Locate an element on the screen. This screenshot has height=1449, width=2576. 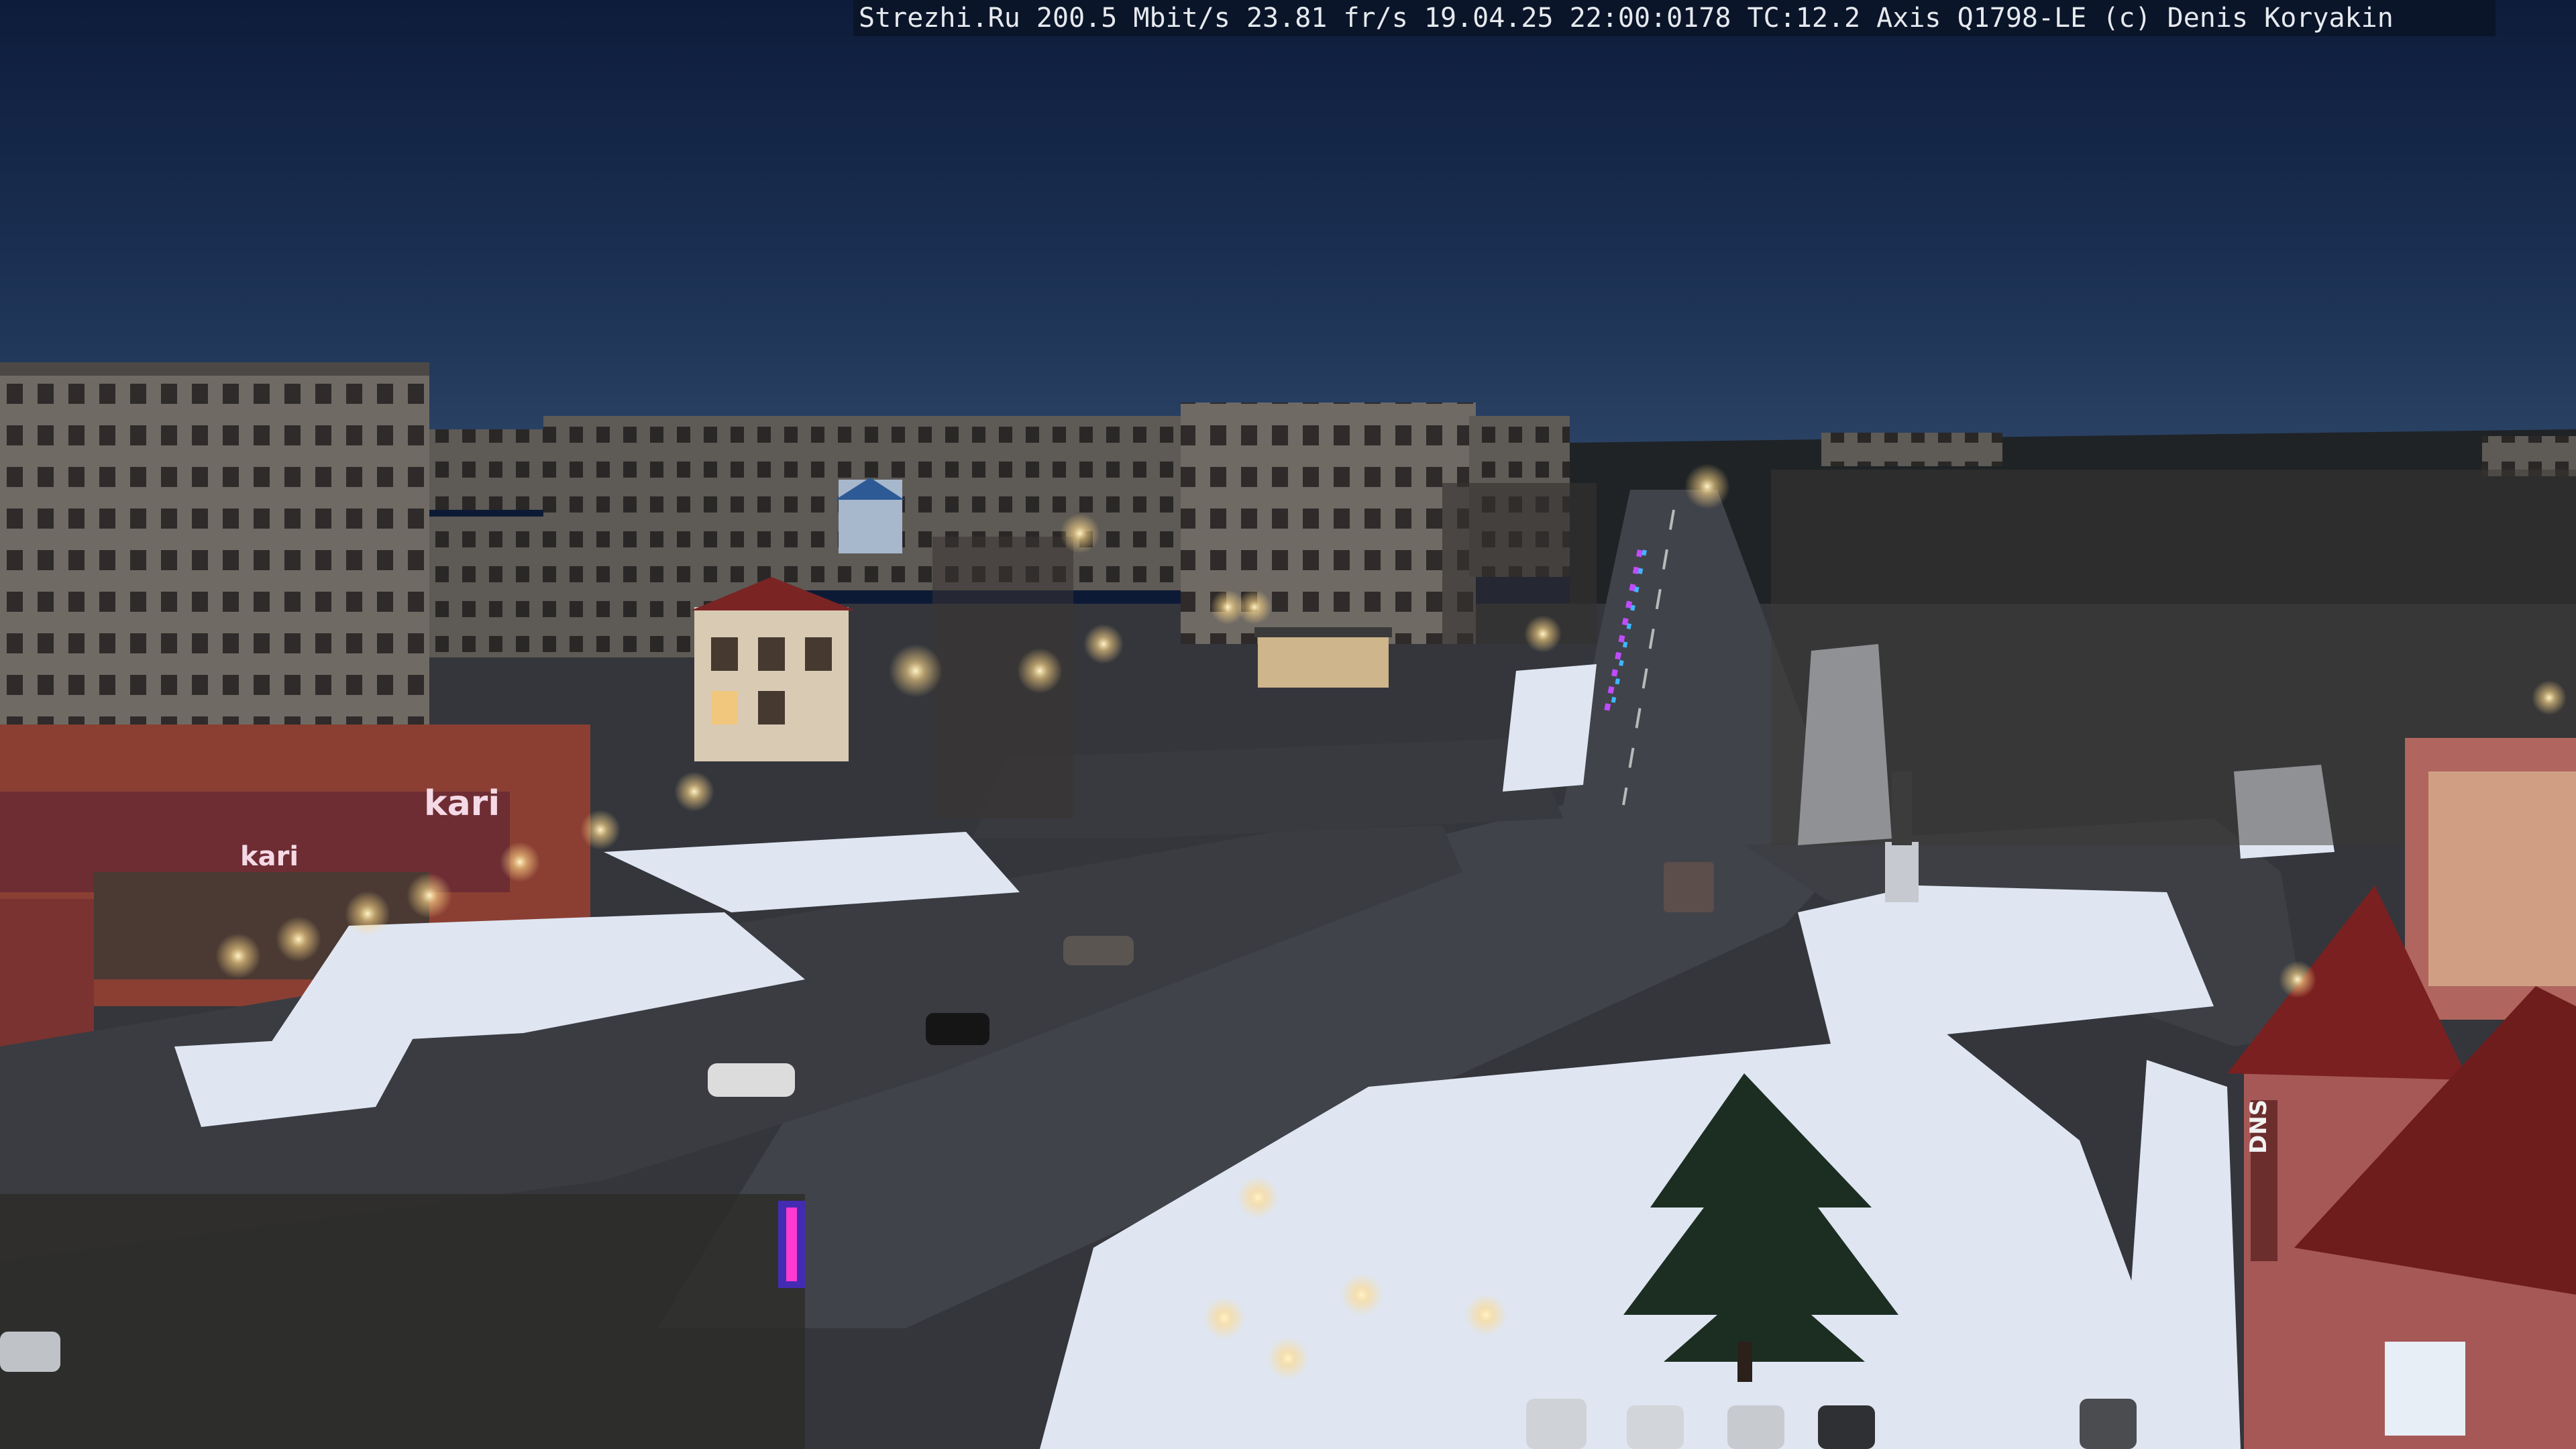
monument is located at coordinates (1902, 872).